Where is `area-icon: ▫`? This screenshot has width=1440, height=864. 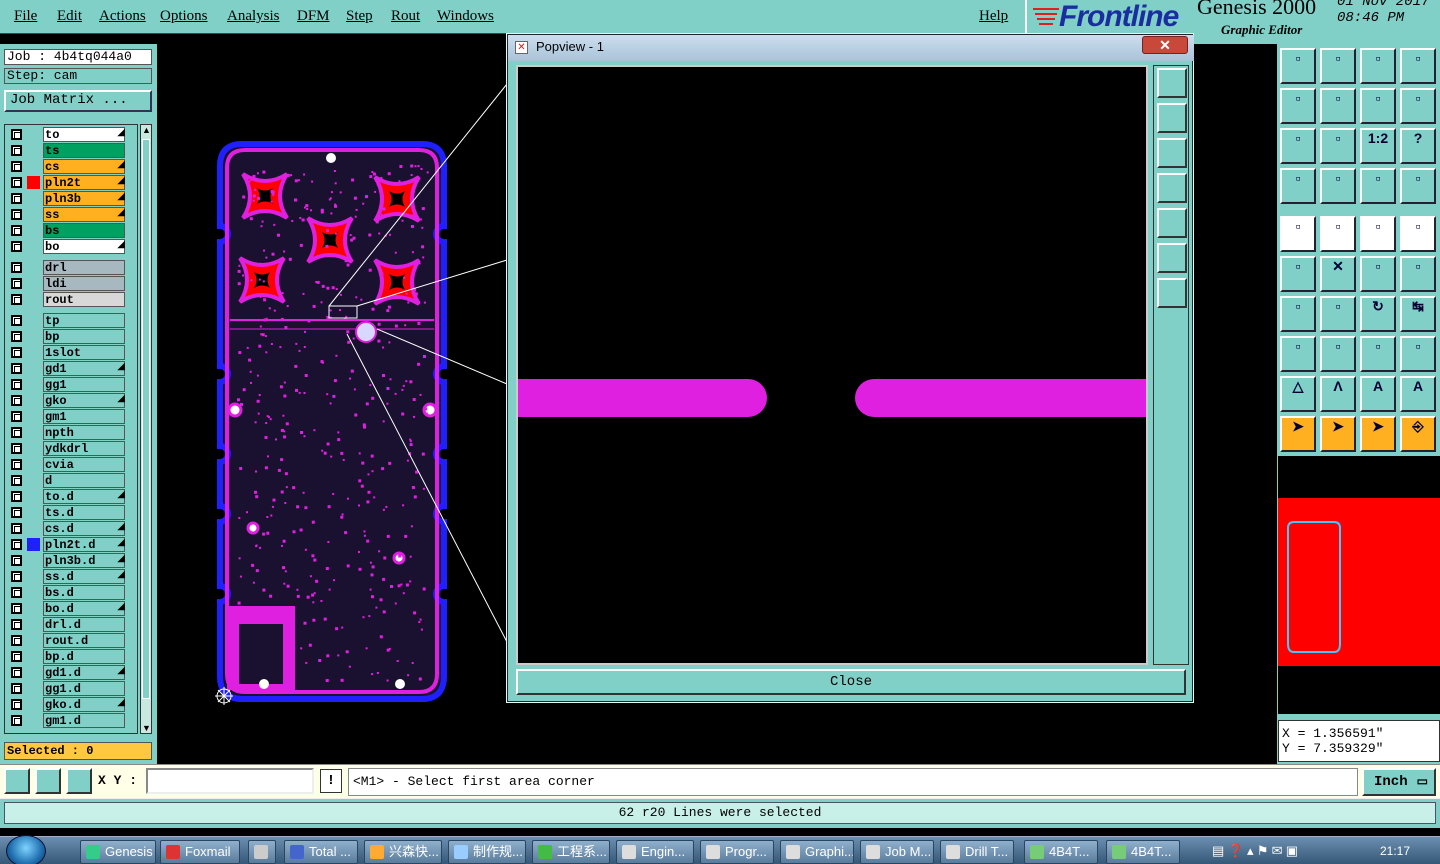
area-icon: ▫ is located at coordinates (1418, 234).